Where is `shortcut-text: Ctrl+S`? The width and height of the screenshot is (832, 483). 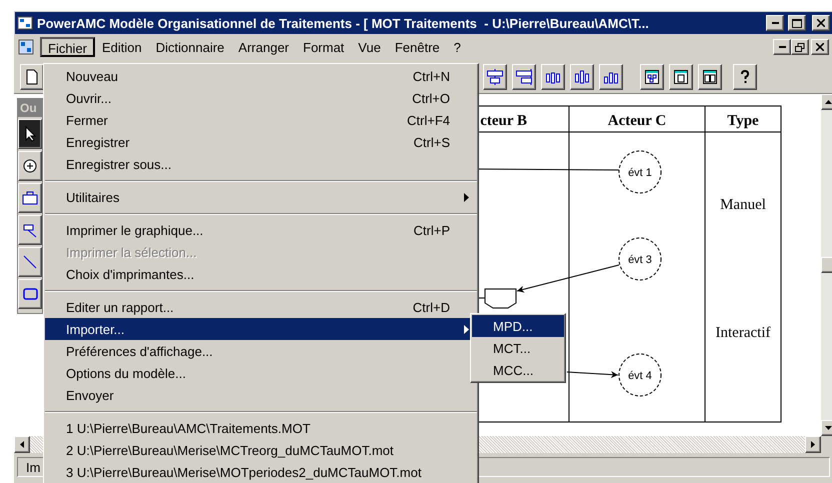 shortcut-text: Ctrl+S is located at coordinates (432, 142).